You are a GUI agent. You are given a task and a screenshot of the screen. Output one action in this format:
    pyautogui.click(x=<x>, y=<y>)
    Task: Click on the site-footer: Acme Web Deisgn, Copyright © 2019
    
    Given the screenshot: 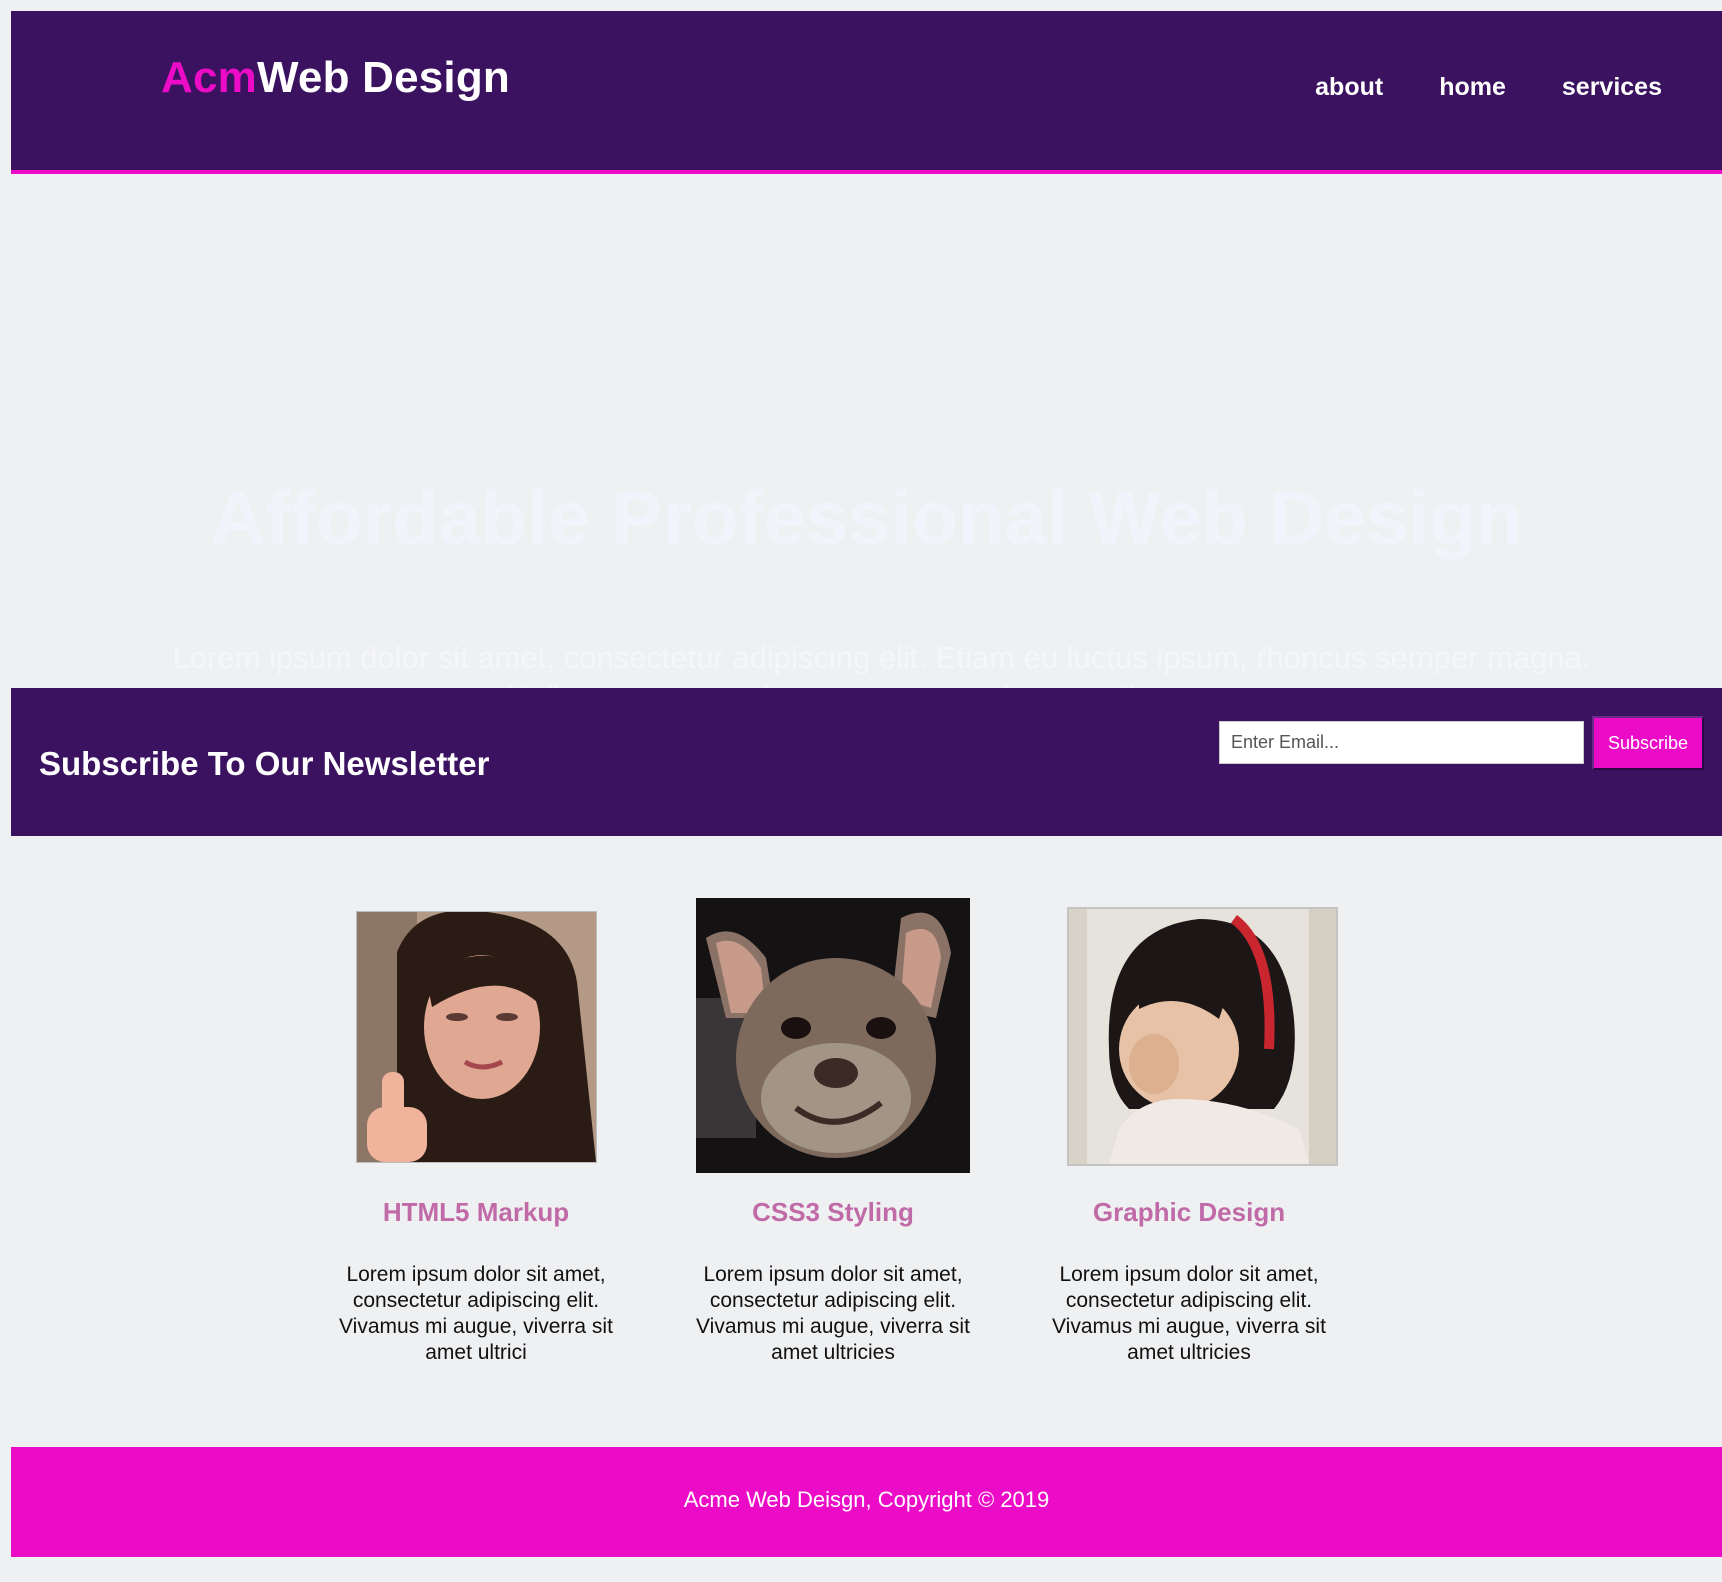 What is the action you would take?
    pyautogui.click(x=866, y=1502)
    